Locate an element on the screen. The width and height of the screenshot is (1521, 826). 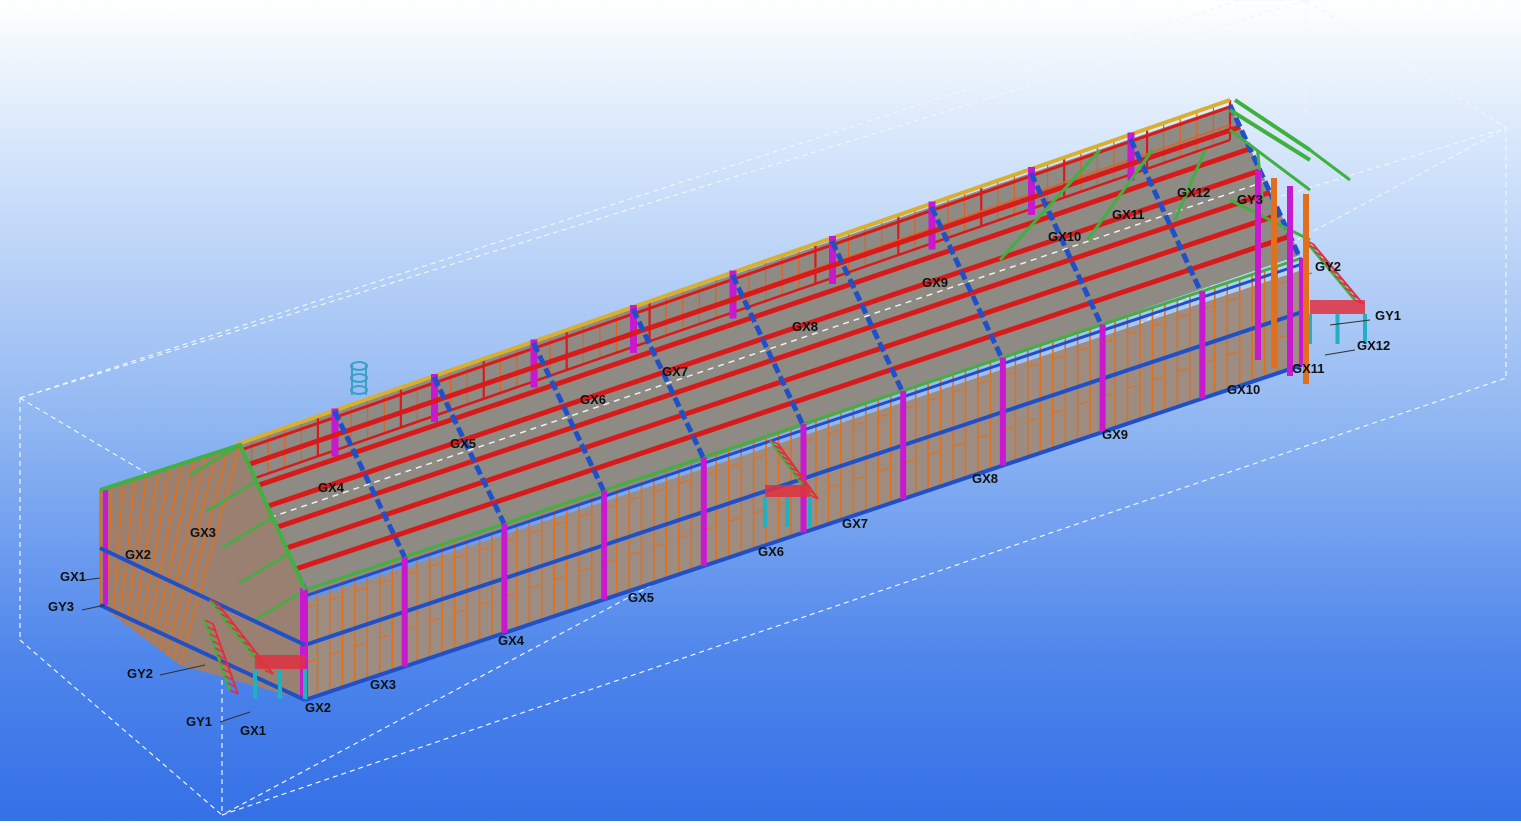
ladder-cage-low is located at coordinates (359, 390).